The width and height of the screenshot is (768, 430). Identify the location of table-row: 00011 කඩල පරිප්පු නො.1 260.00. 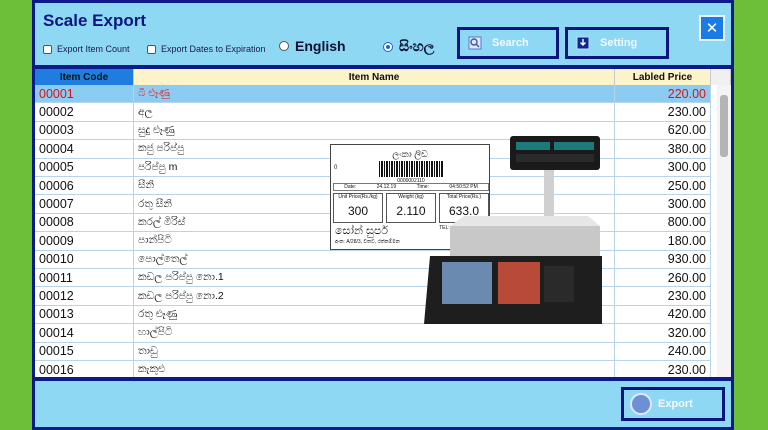
(373, 278).